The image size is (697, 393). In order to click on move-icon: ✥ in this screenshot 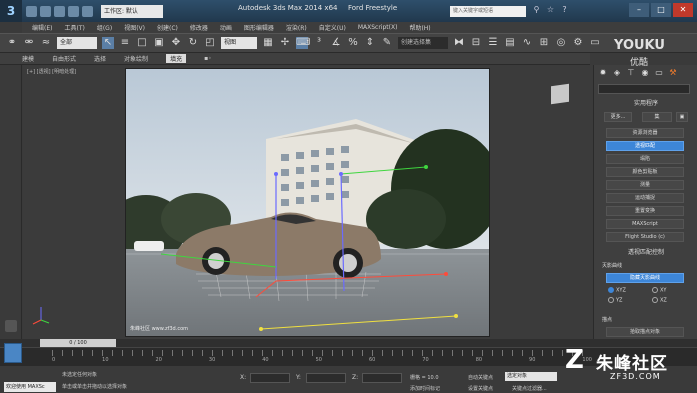, I will do `click(176, 43)`.